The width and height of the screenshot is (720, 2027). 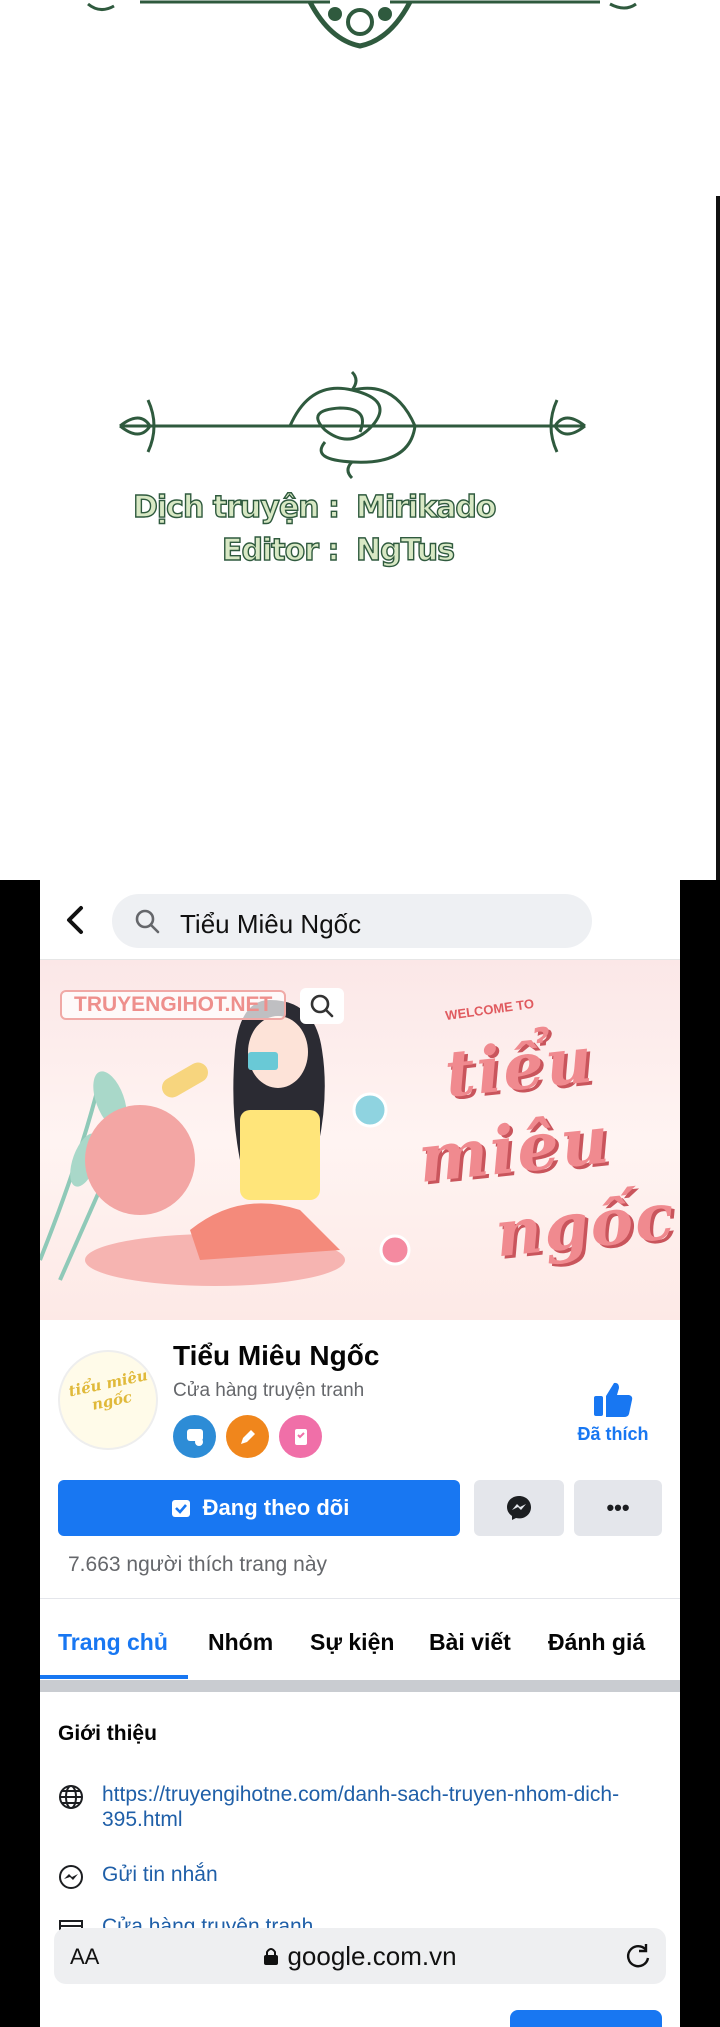 I want to click on translator-name: Mirikado, so click(x=426, y=507).